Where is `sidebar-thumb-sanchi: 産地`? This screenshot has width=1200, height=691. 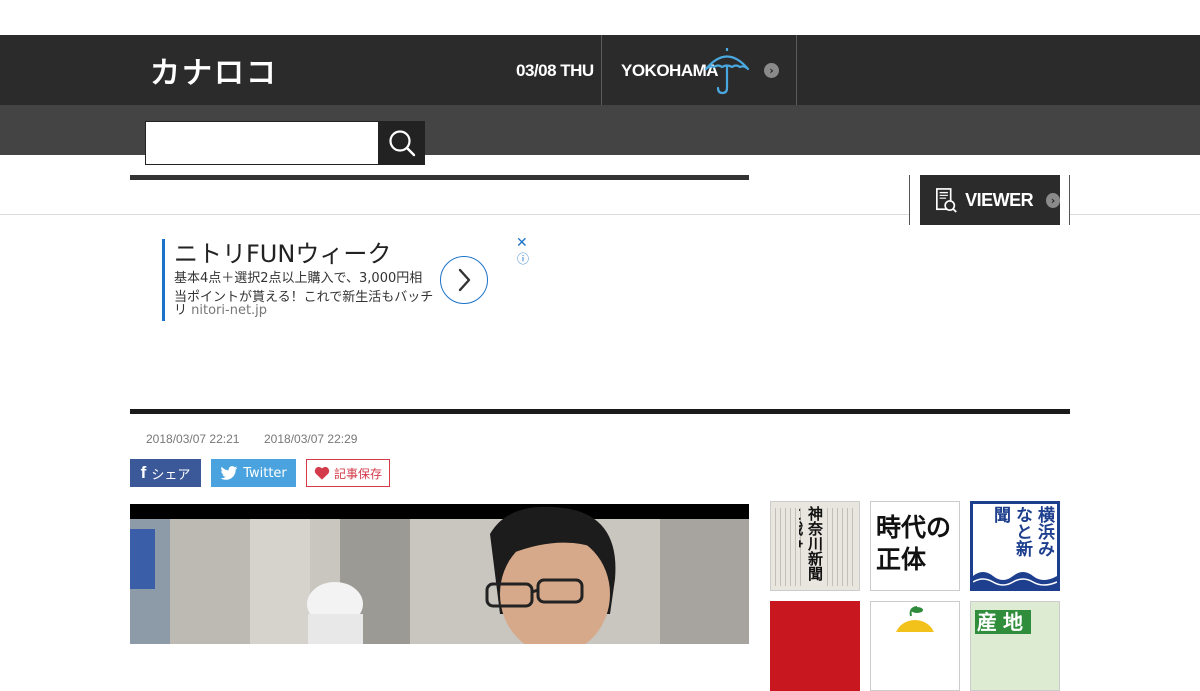
sidebar-thumb-sanchi: 産地 is located at coordinates (1015, 646).